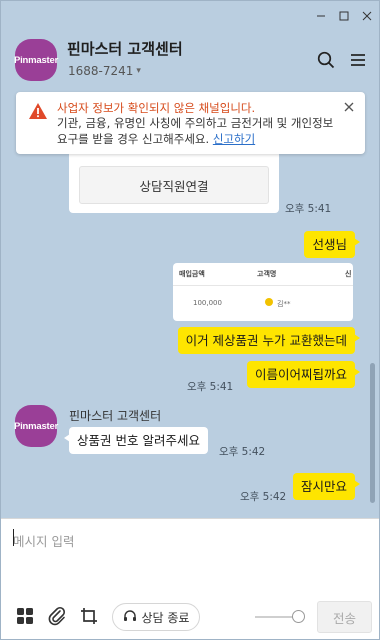 The height and width of the screenshot is (640, 380). I want to click on phone-number: 1688-7241, so click(101, 71).